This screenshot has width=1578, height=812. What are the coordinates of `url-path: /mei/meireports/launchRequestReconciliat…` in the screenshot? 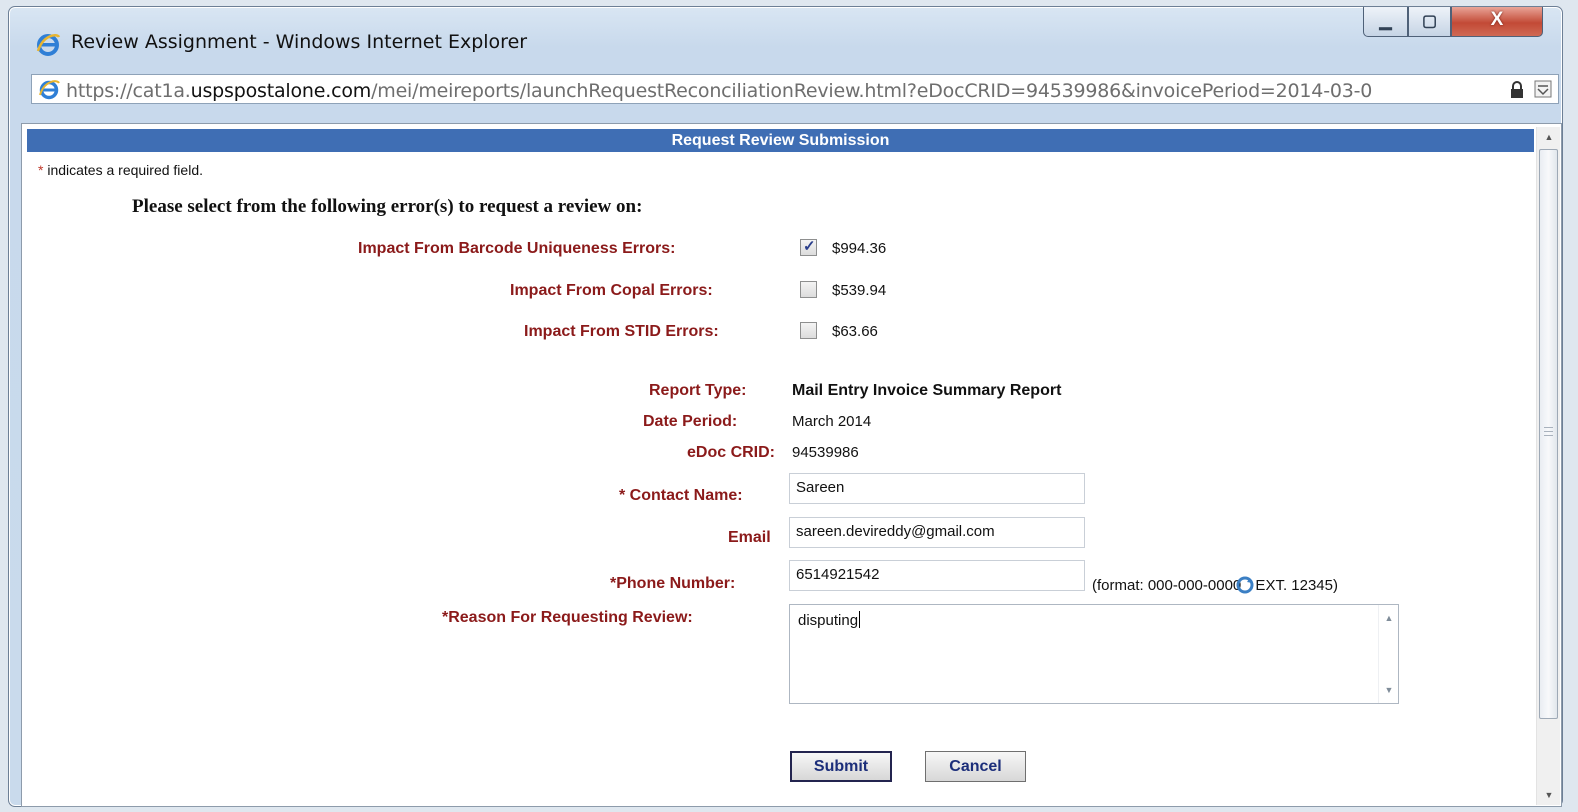 It's located at (872, 91).